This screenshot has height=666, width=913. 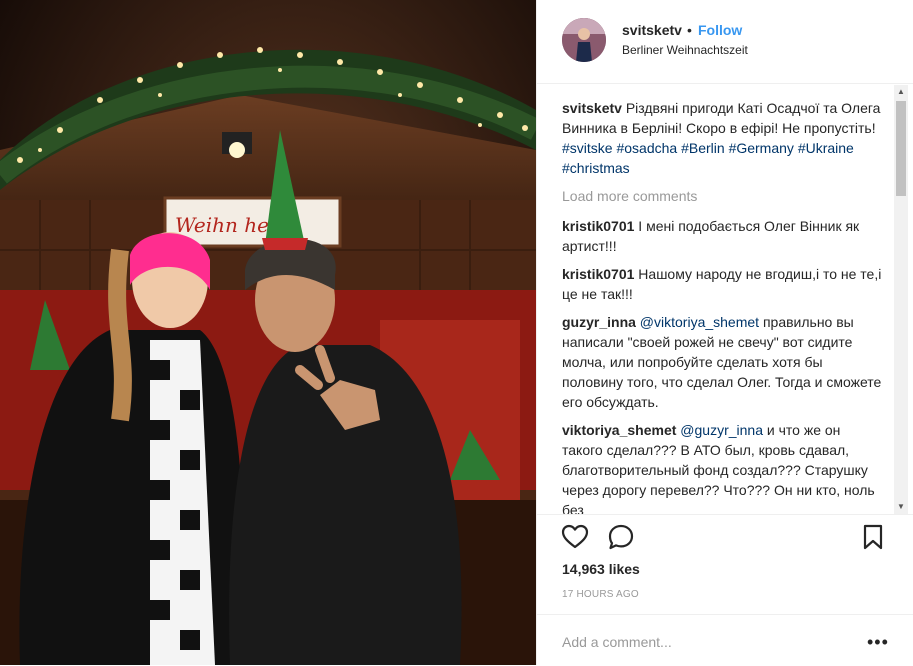 I want to click on avatar, so click(x=584, y=40).